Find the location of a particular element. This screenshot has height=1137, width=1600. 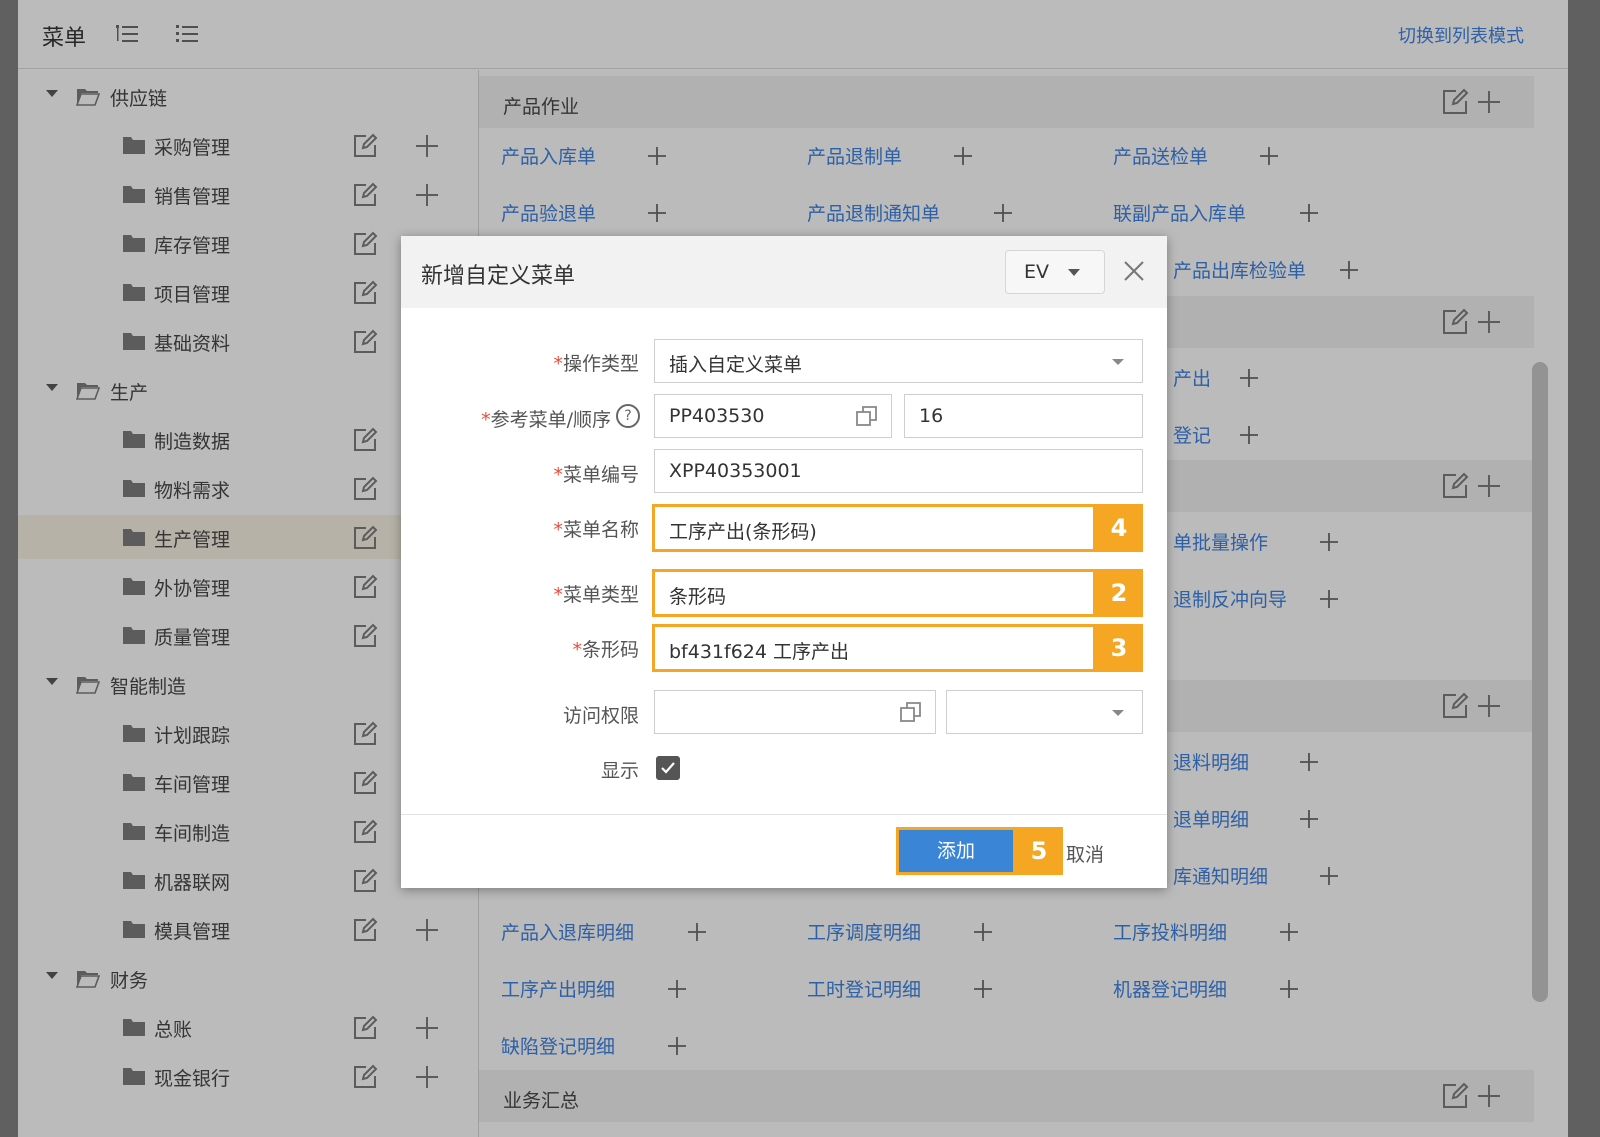

language-label: EV is located at coordinates (1037, 272).